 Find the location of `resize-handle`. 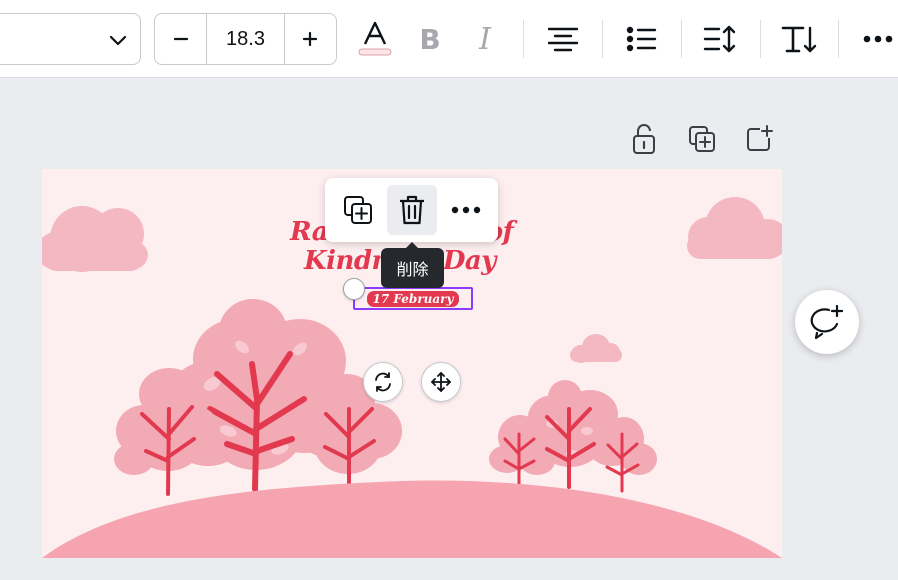

resize-handle is located at coordinates (354, 289).